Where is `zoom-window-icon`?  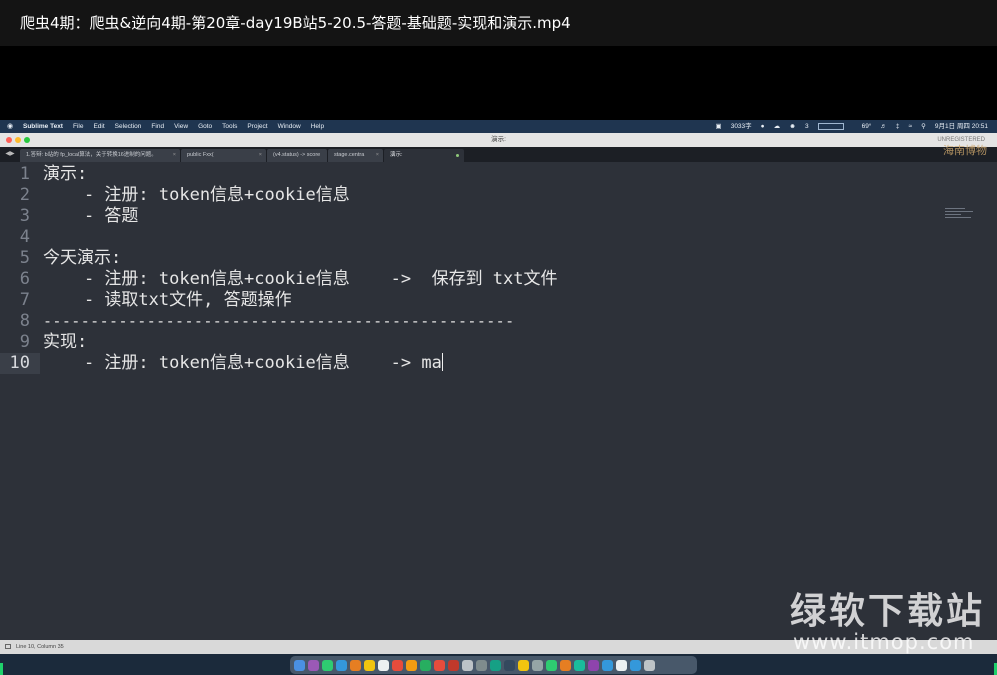 zoom-window-icon is located at coordinates (27, 140).